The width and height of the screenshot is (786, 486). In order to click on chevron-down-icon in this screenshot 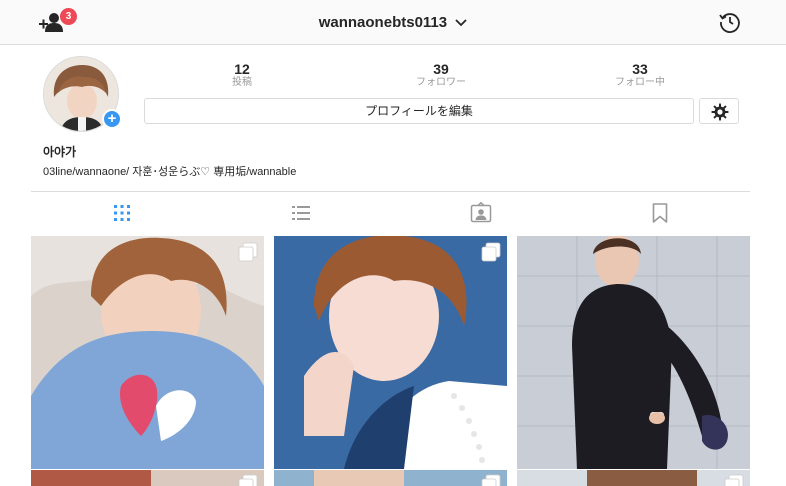, I will do `click(461, 23)`.